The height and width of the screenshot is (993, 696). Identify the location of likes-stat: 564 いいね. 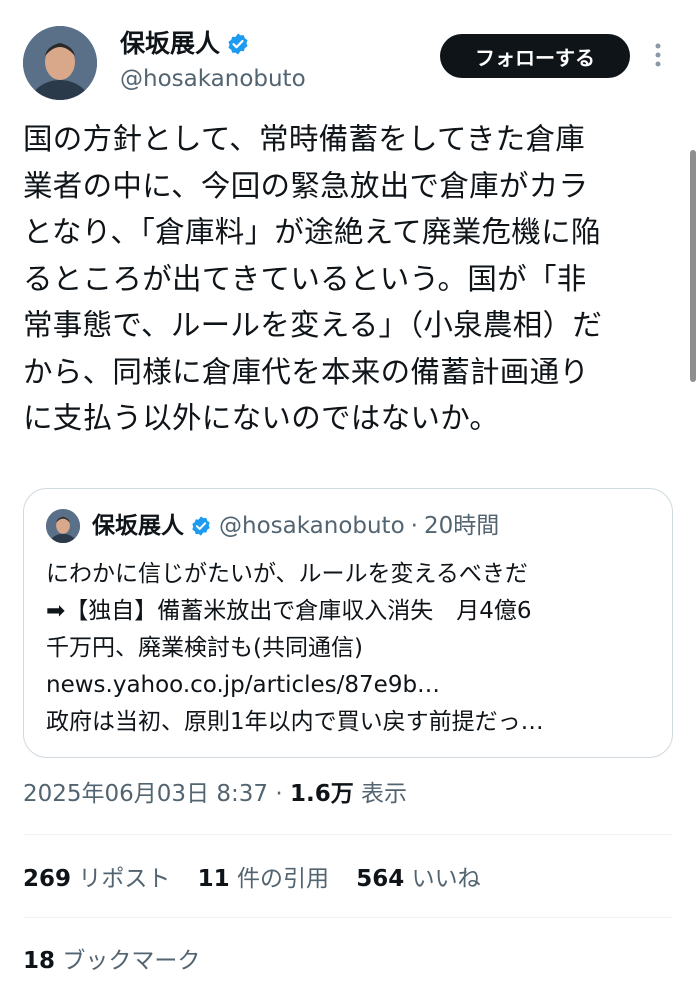
(418, 879).